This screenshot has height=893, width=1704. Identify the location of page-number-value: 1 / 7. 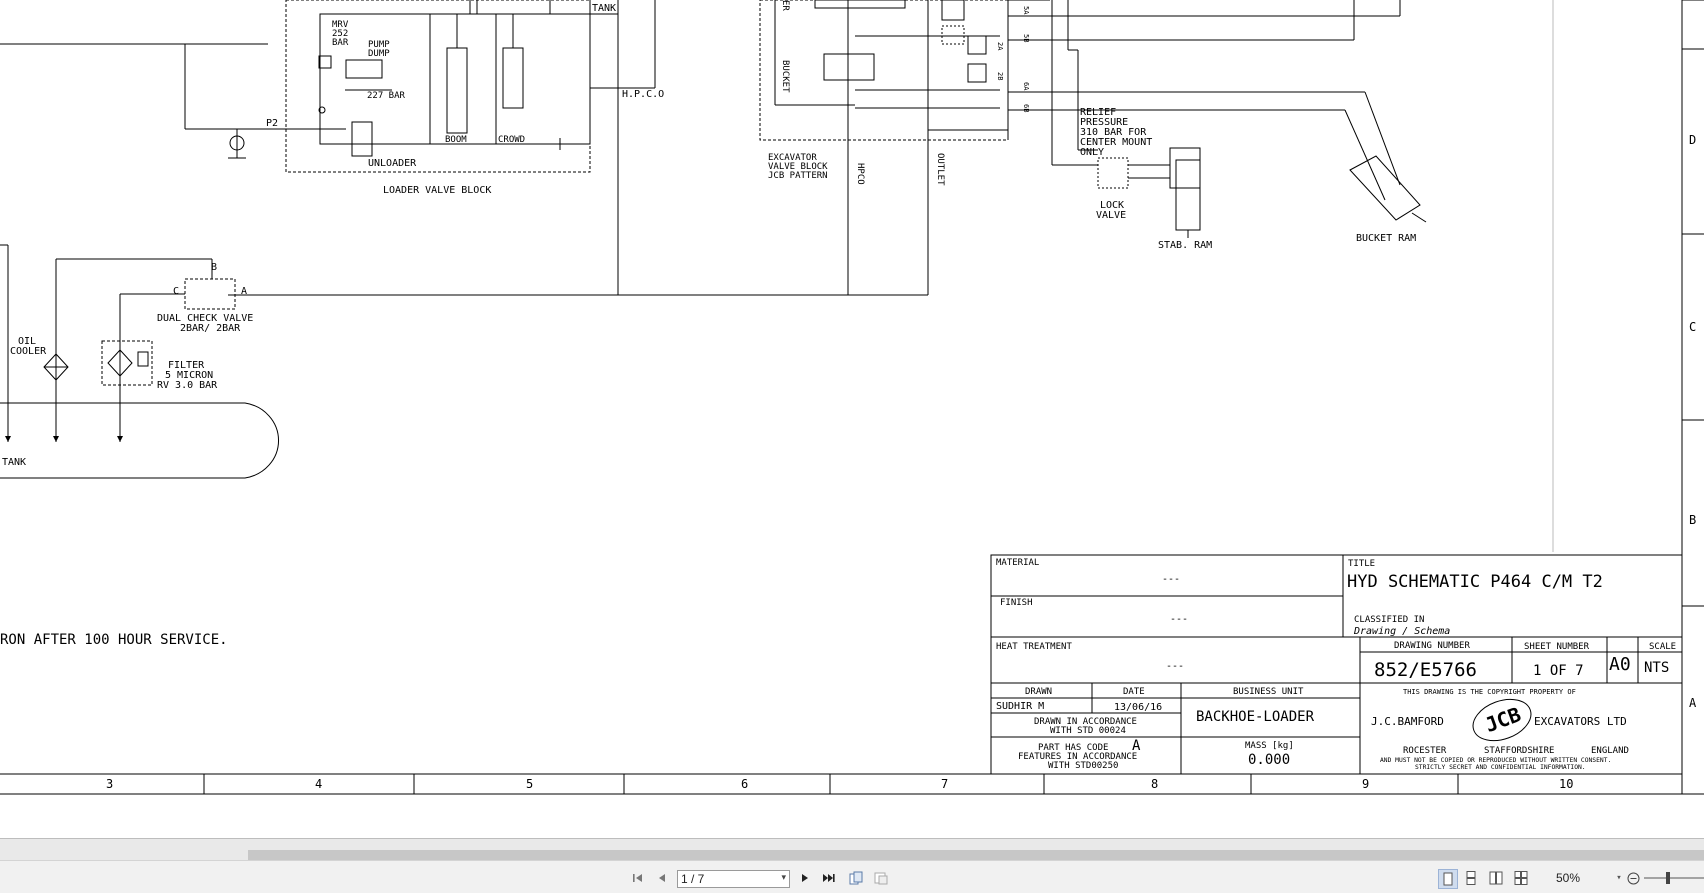
(693, 879).